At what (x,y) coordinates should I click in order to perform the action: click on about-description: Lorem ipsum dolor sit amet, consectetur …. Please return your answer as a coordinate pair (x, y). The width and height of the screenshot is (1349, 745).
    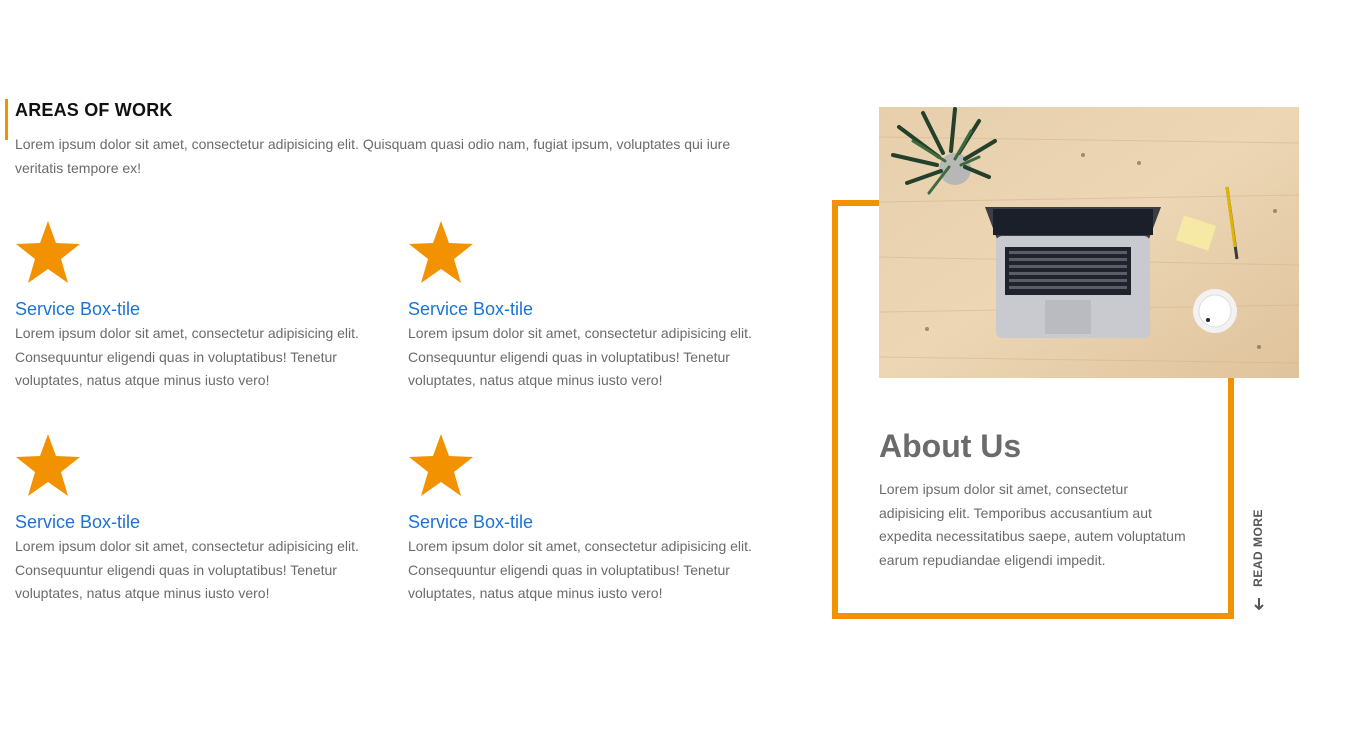
    Looking at the image, I should click on (1032, 524).